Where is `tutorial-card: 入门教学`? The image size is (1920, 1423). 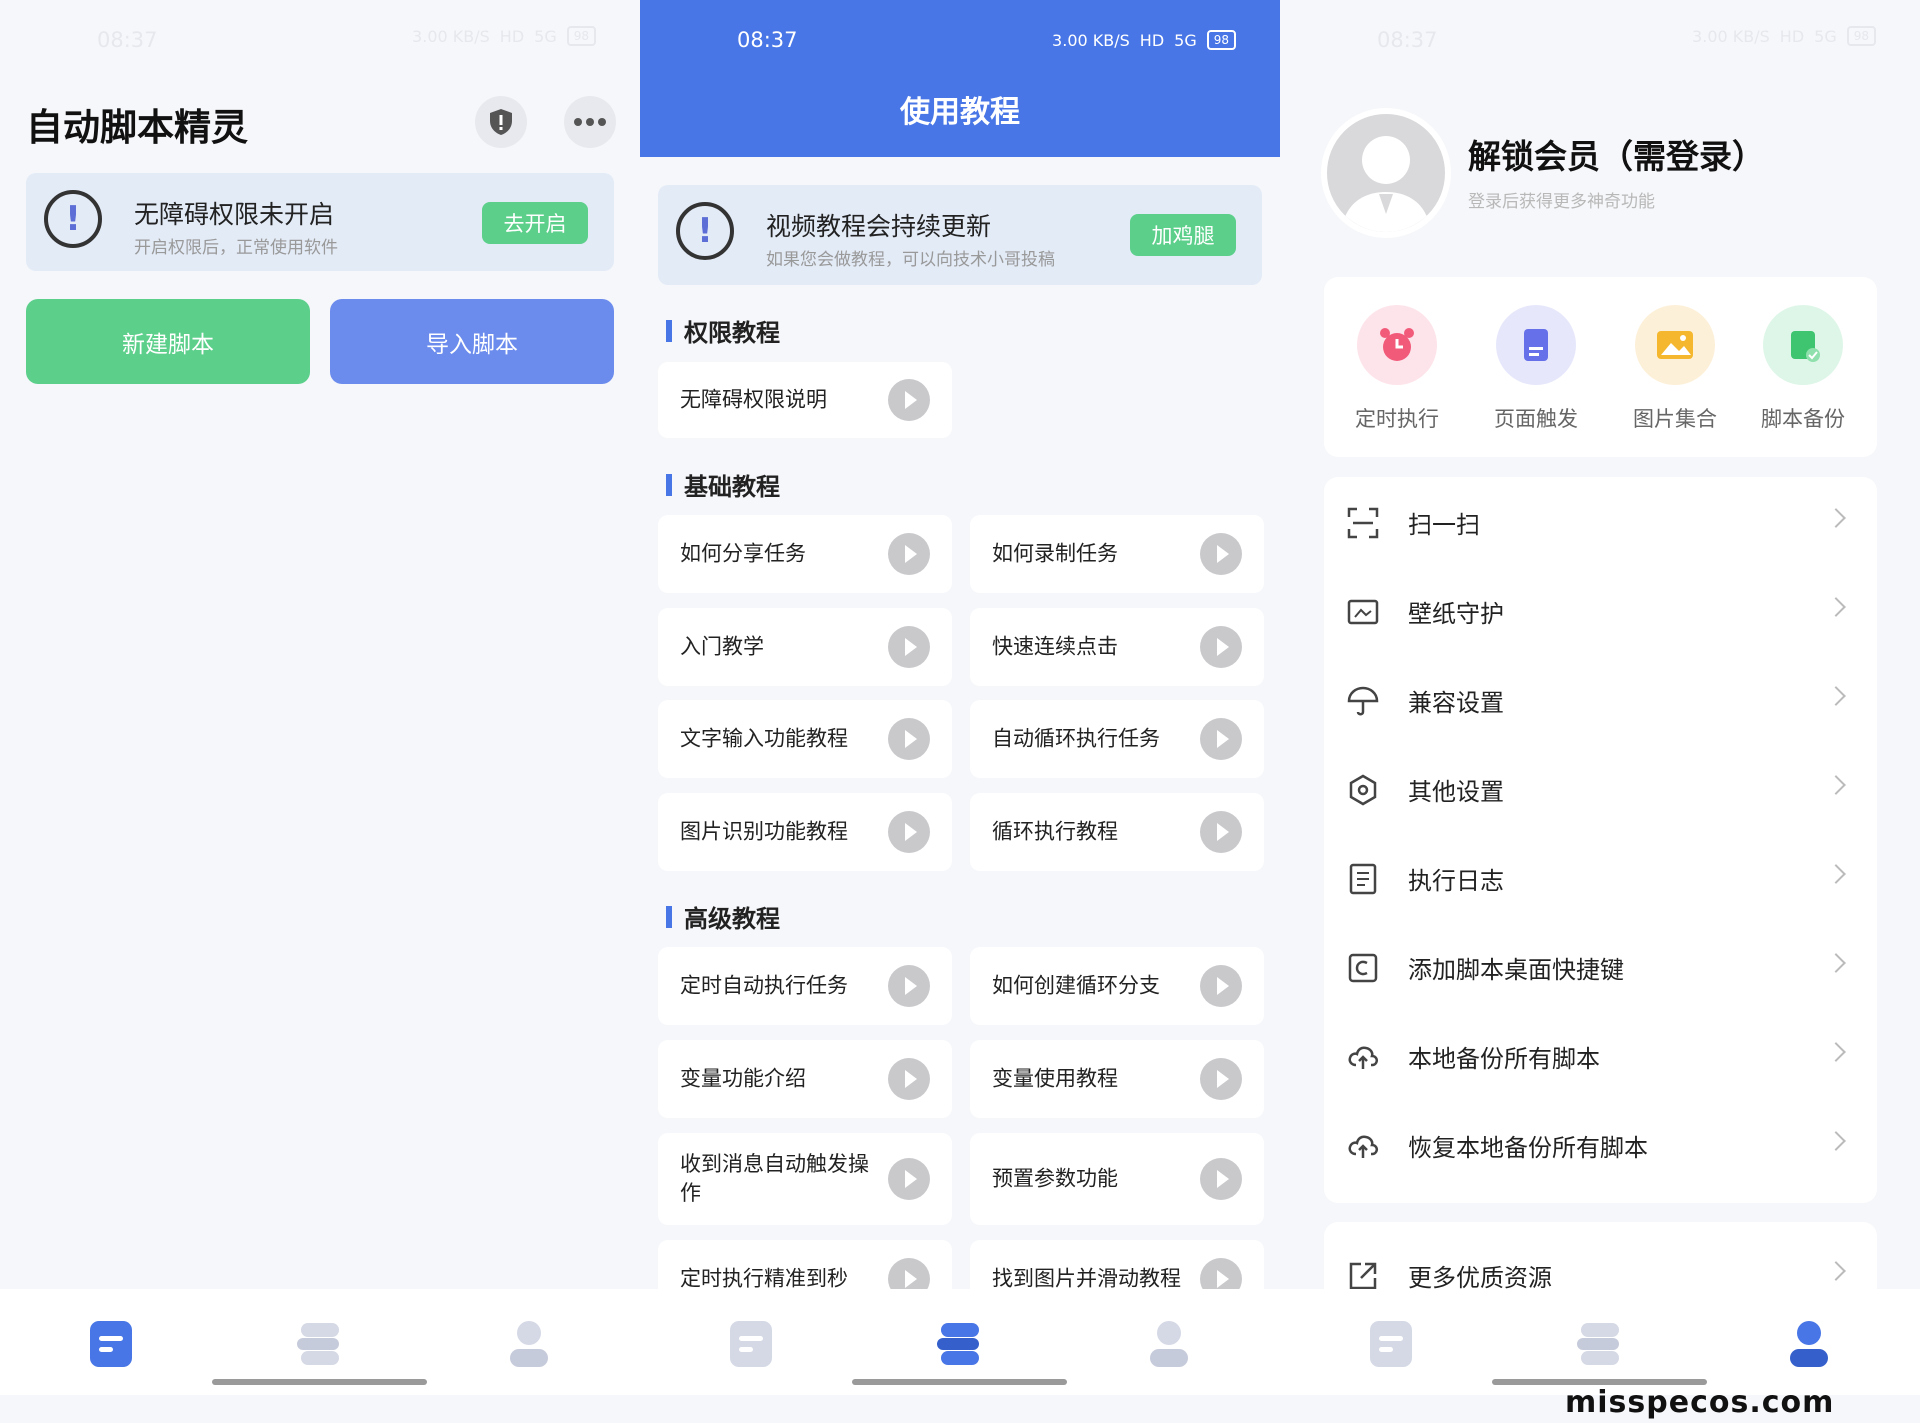 tutorial-card: 入门教学 is located at coordinates (805, 647).